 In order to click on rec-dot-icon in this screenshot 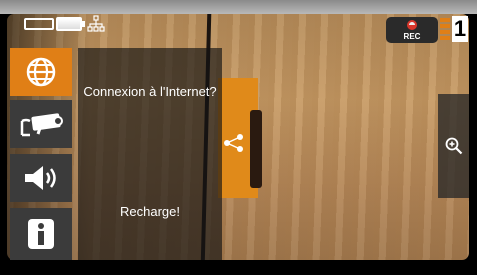, I will do `click(412, 25)`.